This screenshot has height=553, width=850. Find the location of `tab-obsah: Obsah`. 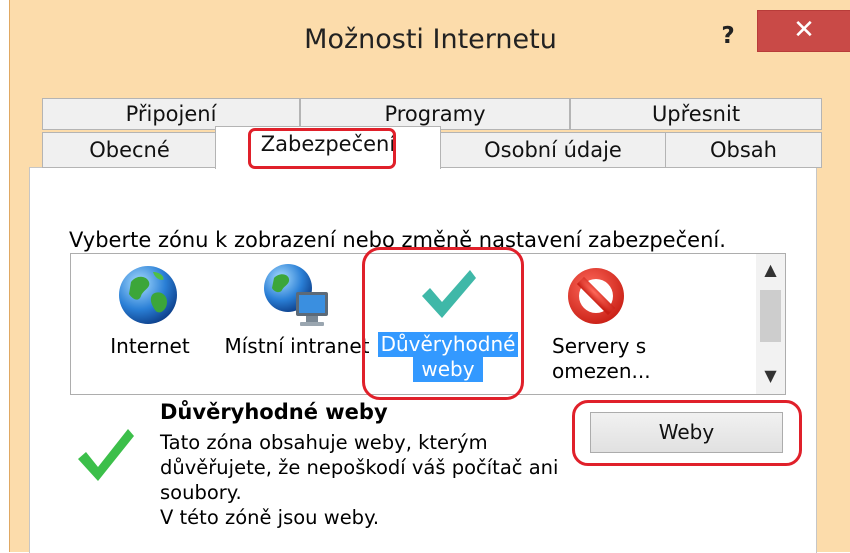

tab-obsah: Obsah is located at coordinates (743, 150).